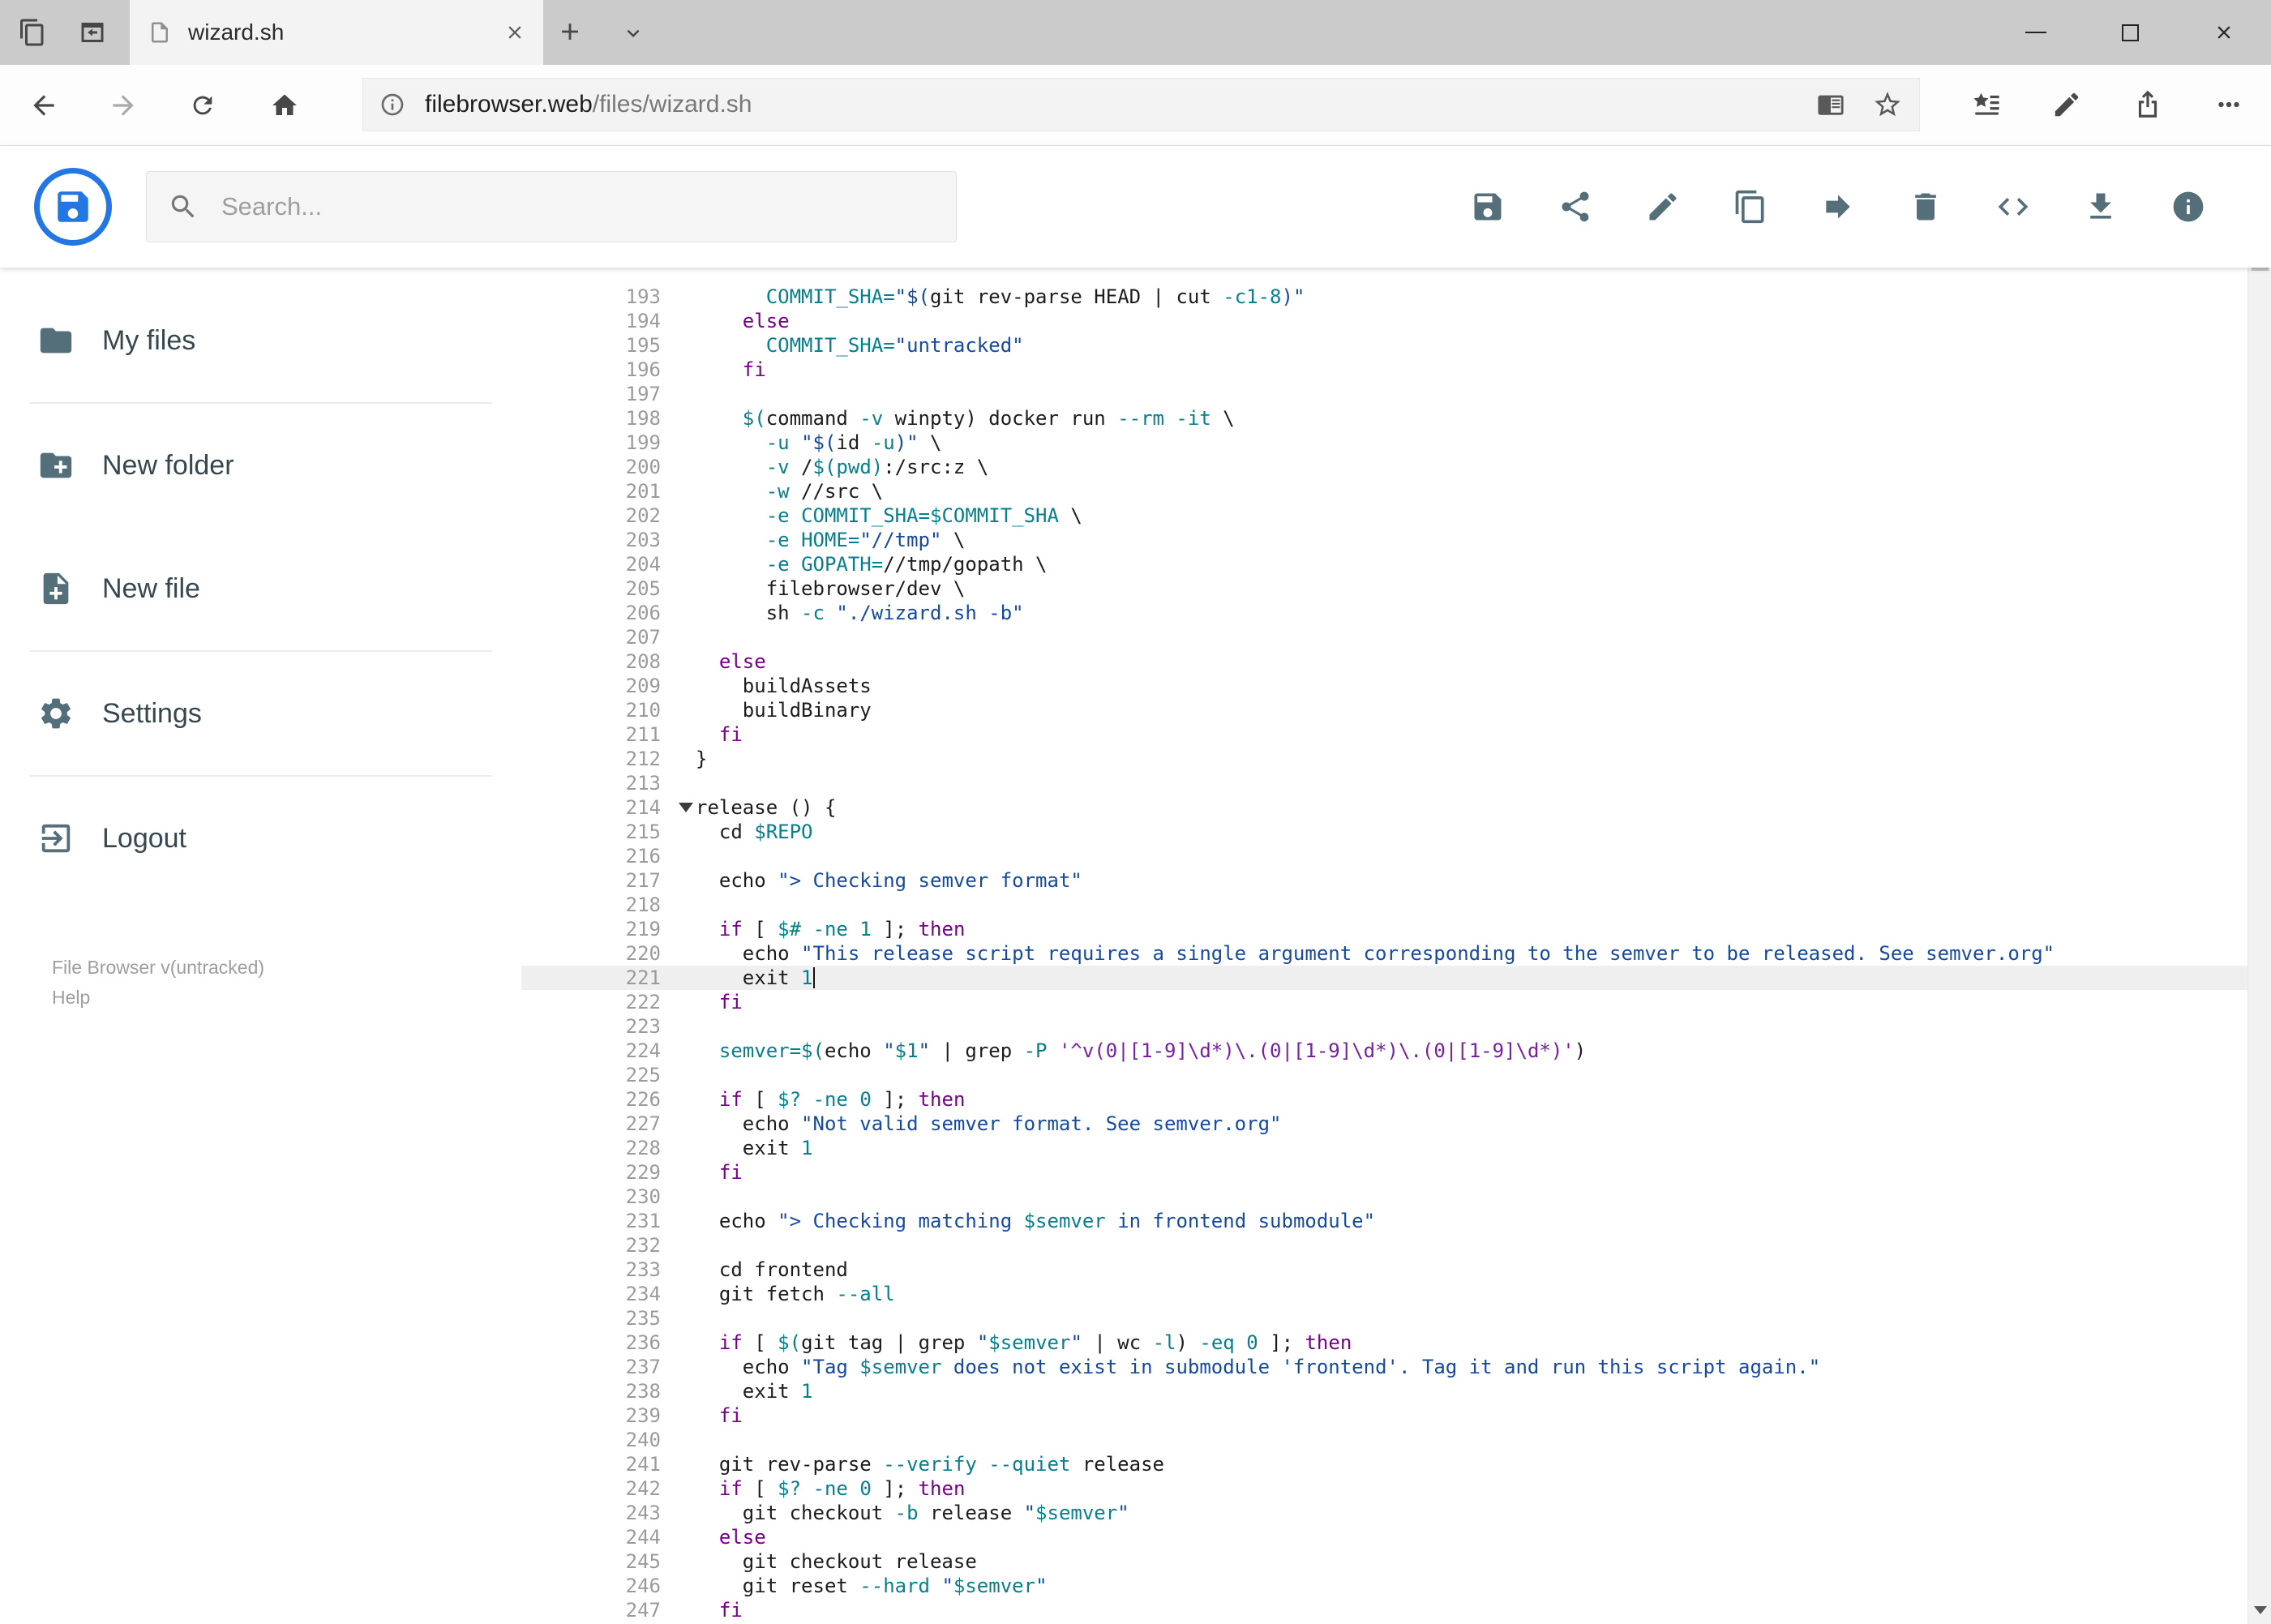 The height and width of the screenshot is (1624, 2271). Describe the element at coordinates (124, 106) in the screenshot. I see `forward-button` at that location.